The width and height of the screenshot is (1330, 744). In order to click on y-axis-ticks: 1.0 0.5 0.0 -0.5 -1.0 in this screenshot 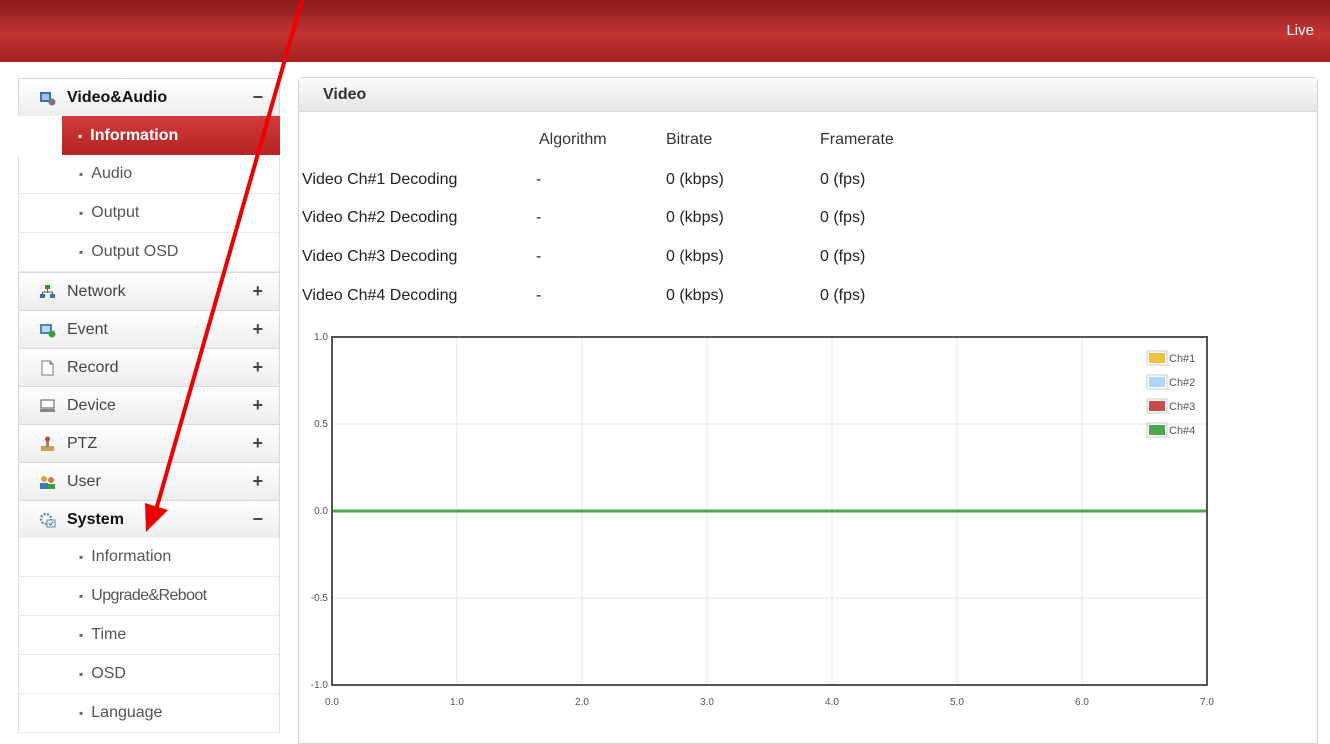, I will do `click(320, 511)`.